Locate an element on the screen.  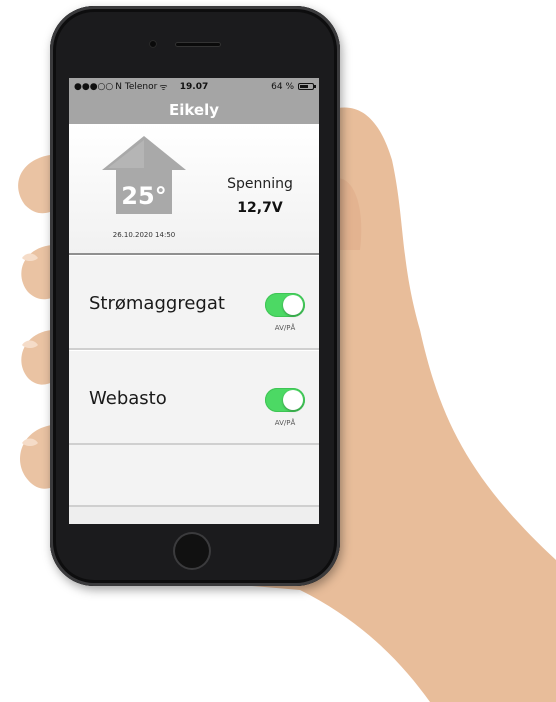
timestamp: 26.10.2020 14:50 is located at coordinates (144, 235).